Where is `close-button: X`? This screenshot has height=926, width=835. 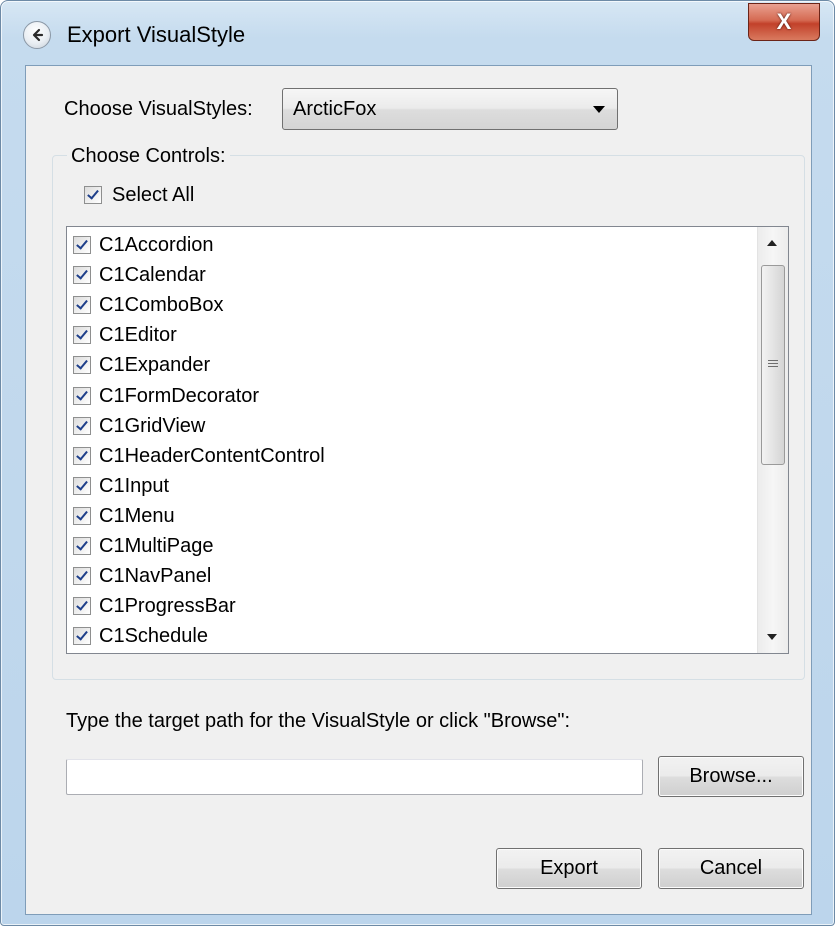 close-button: X is located at coordinates (784, 22).